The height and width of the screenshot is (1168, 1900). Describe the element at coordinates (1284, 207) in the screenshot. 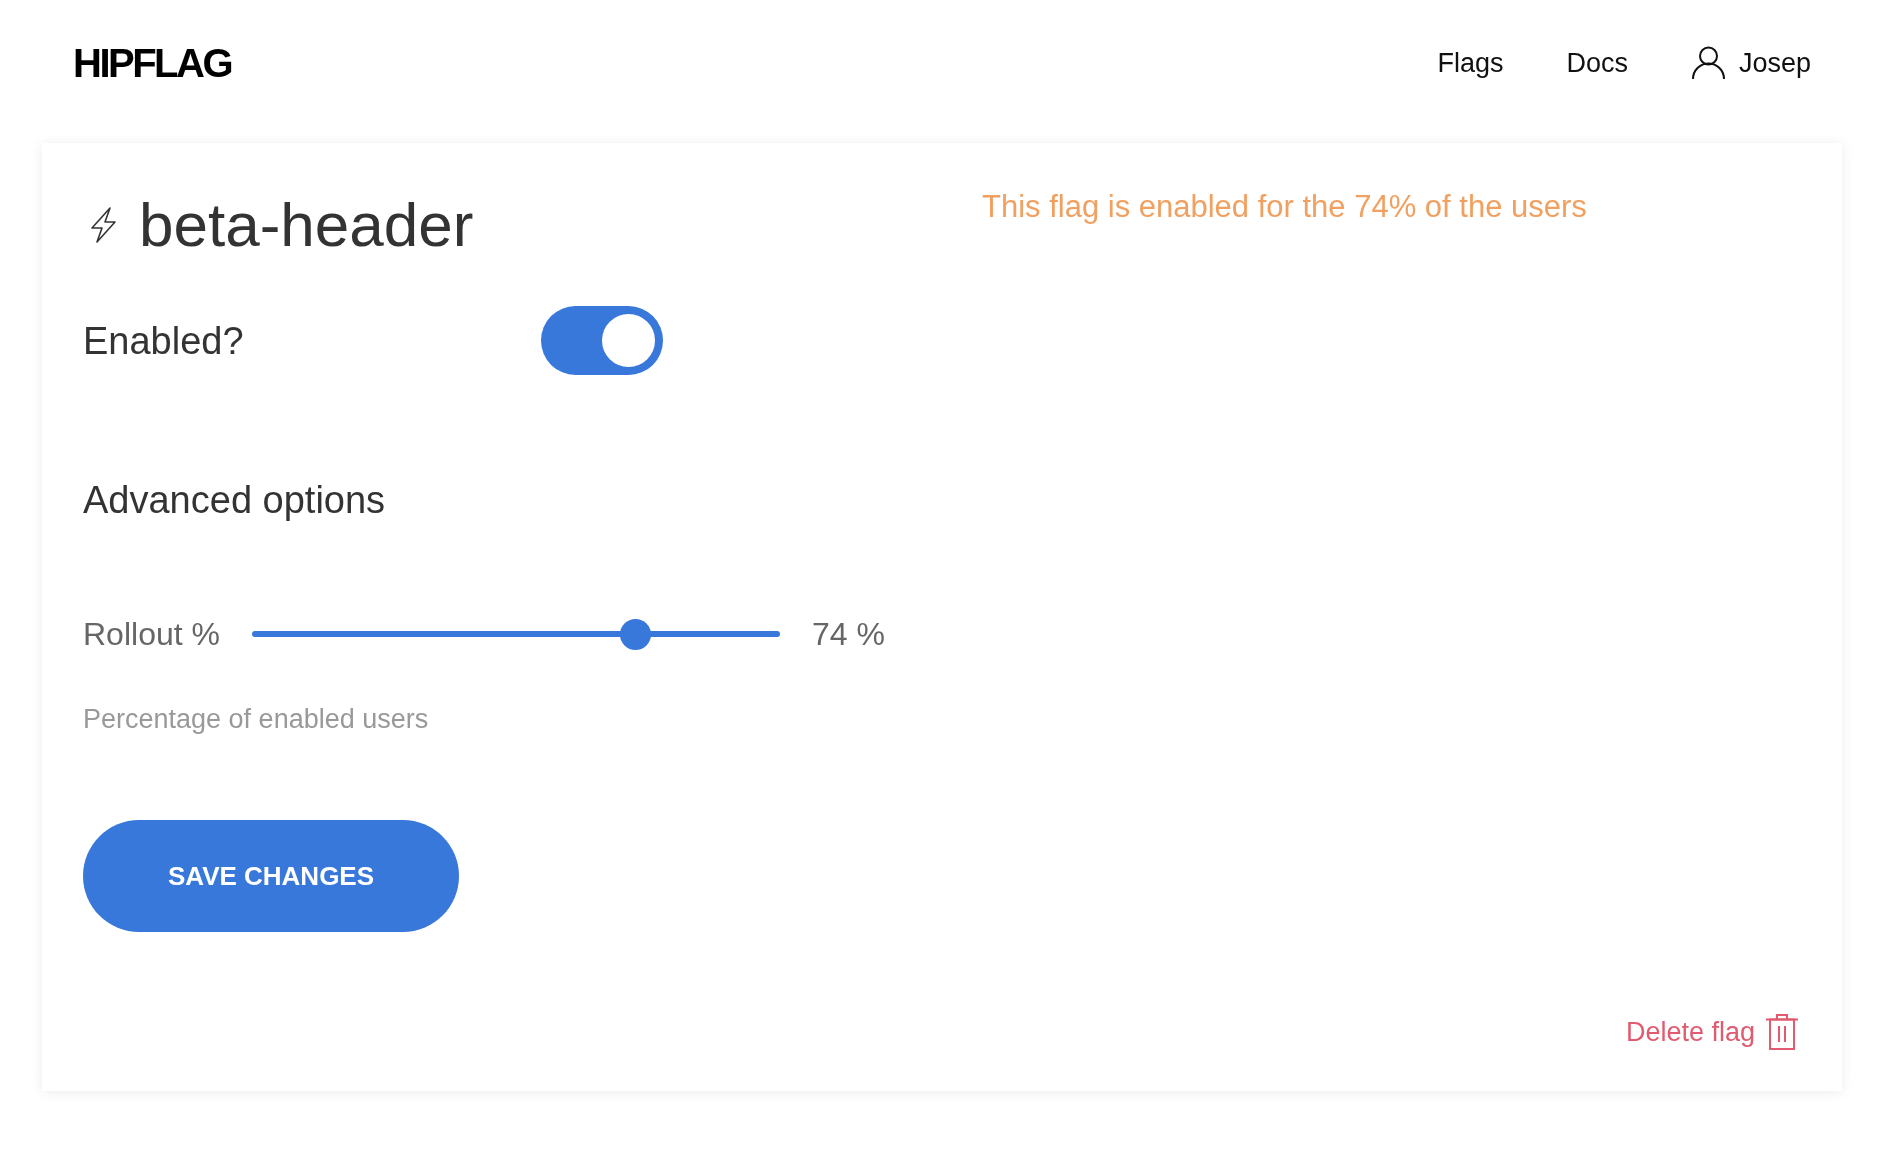

I see `rollout-notice: This flag is enabled for the 74% of the users` at that location.